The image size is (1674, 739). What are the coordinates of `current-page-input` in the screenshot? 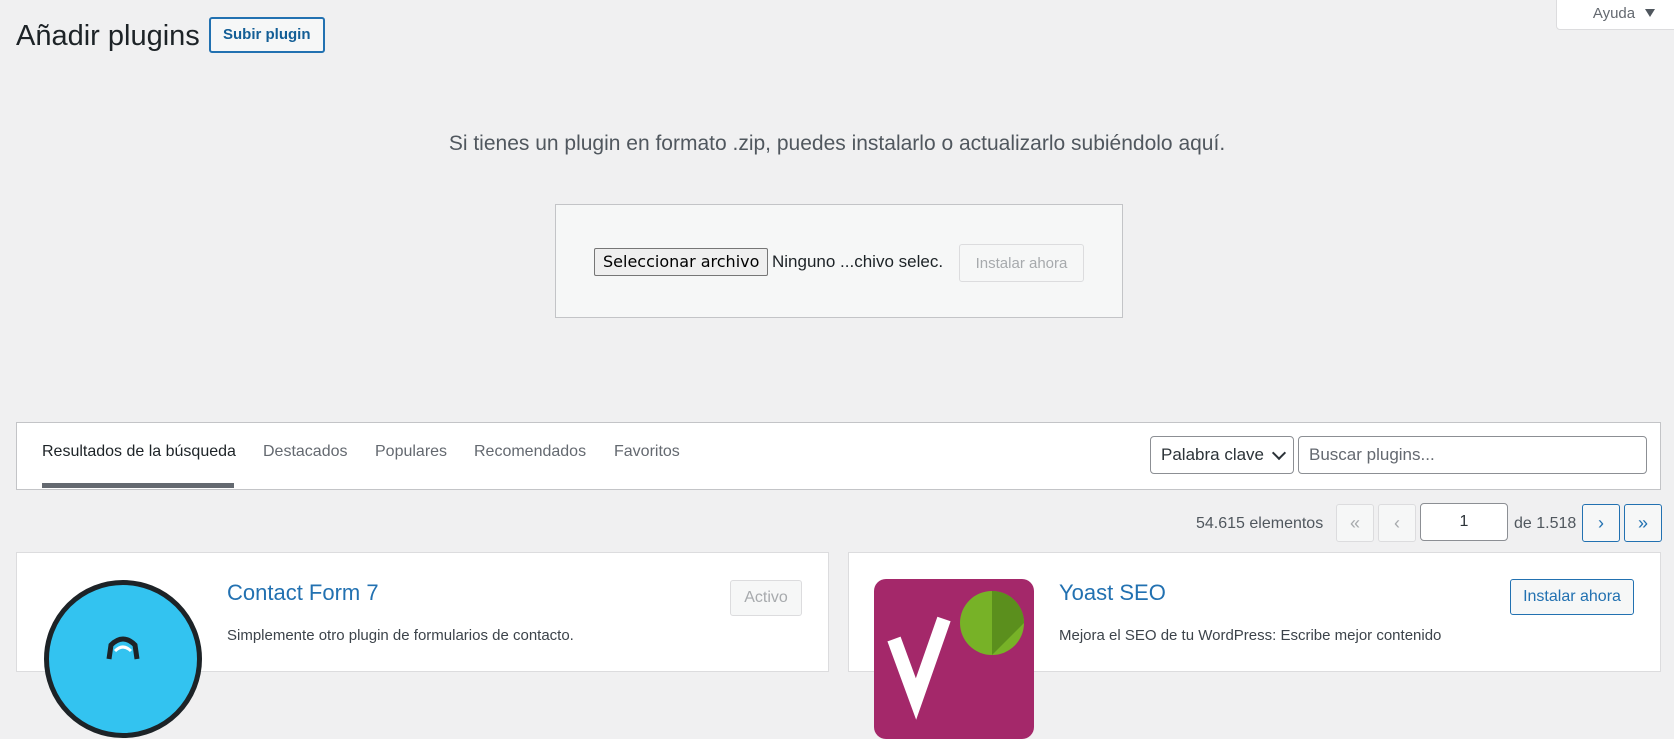 It's located at (1464, 522).